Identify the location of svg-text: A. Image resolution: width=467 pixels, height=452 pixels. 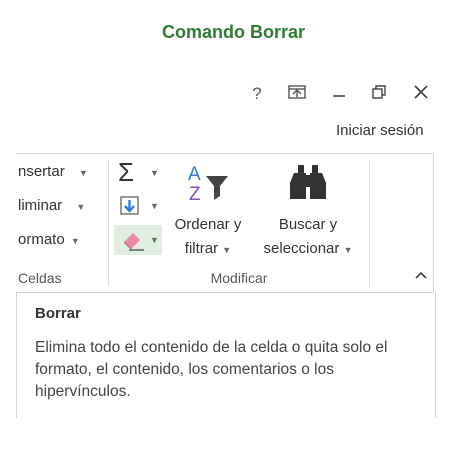
(194, 174).